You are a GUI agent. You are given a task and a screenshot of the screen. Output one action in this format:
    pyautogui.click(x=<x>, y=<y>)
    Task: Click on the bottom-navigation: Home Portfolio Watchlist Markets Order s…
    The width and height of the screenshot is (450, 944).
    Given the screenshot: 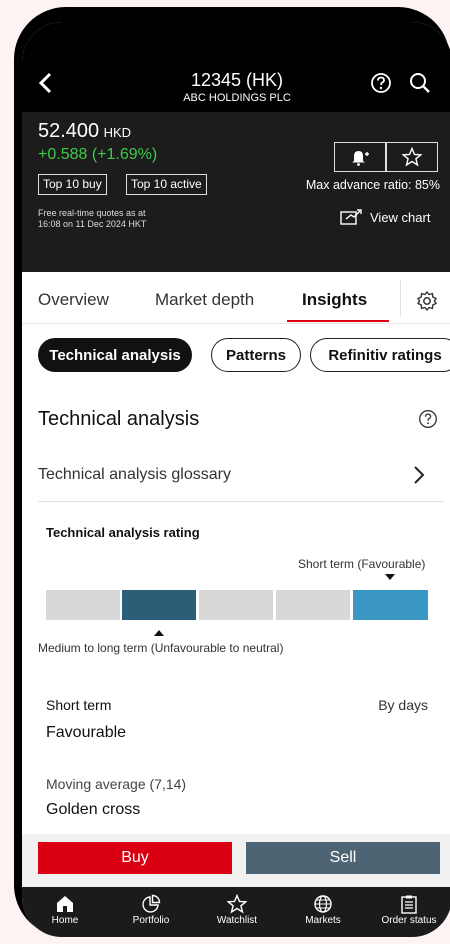 What is the action you would take?
    pyautogui.click(x=236, y=912)
    